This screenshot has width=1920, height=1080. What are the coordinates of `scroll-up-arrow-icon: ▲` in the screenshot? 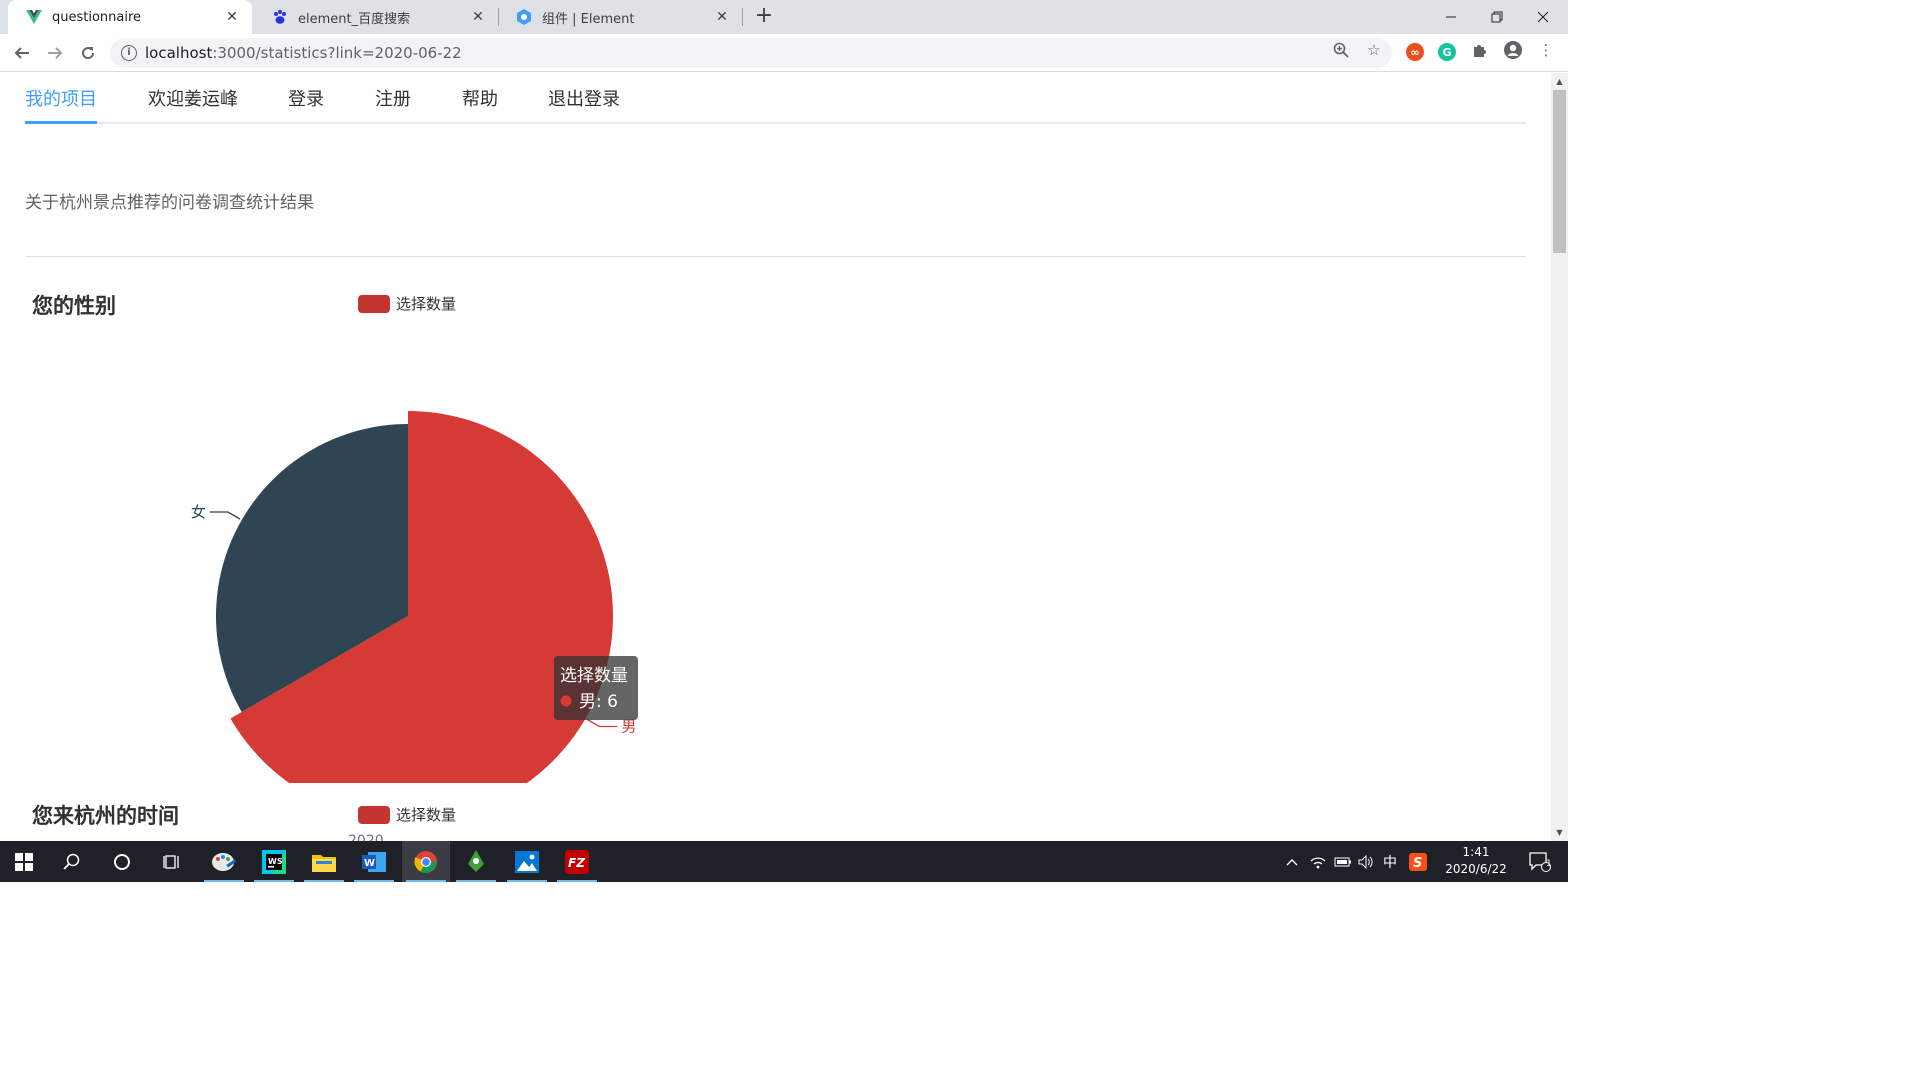 It's located at (1559, 81).